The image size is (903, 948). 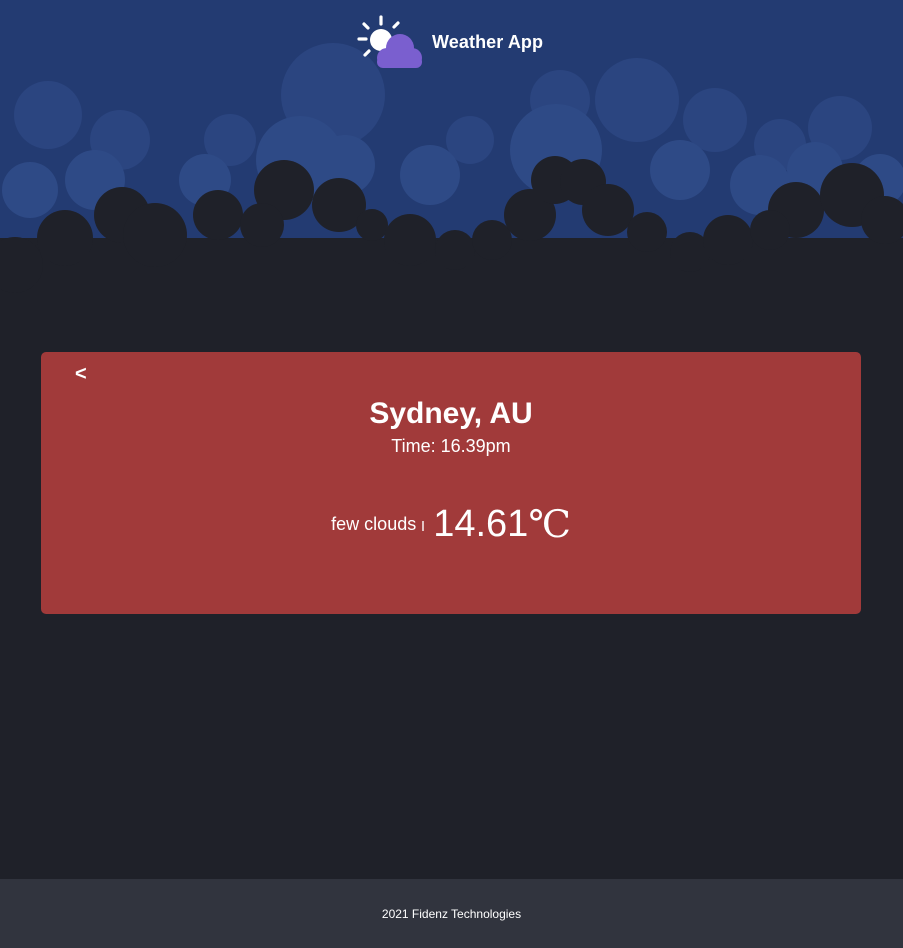 What do you see at coordinates (389, 41) in the screenshot?
I see `sun-cloud-icon` at bounding box center [389, 41].